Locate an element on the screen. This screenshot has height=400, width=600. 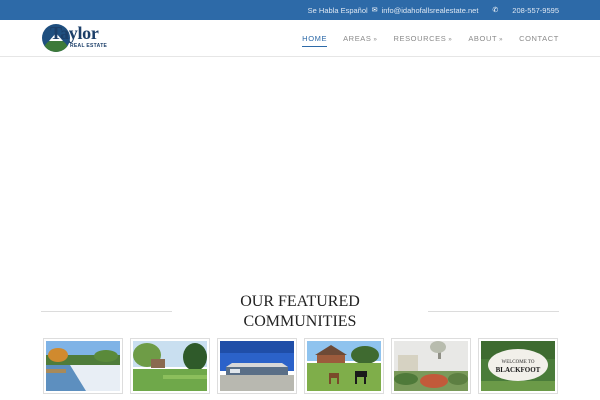
community-thumbnail: WELCOME TO BLACKFOOT is located at coordinates (518, 366).